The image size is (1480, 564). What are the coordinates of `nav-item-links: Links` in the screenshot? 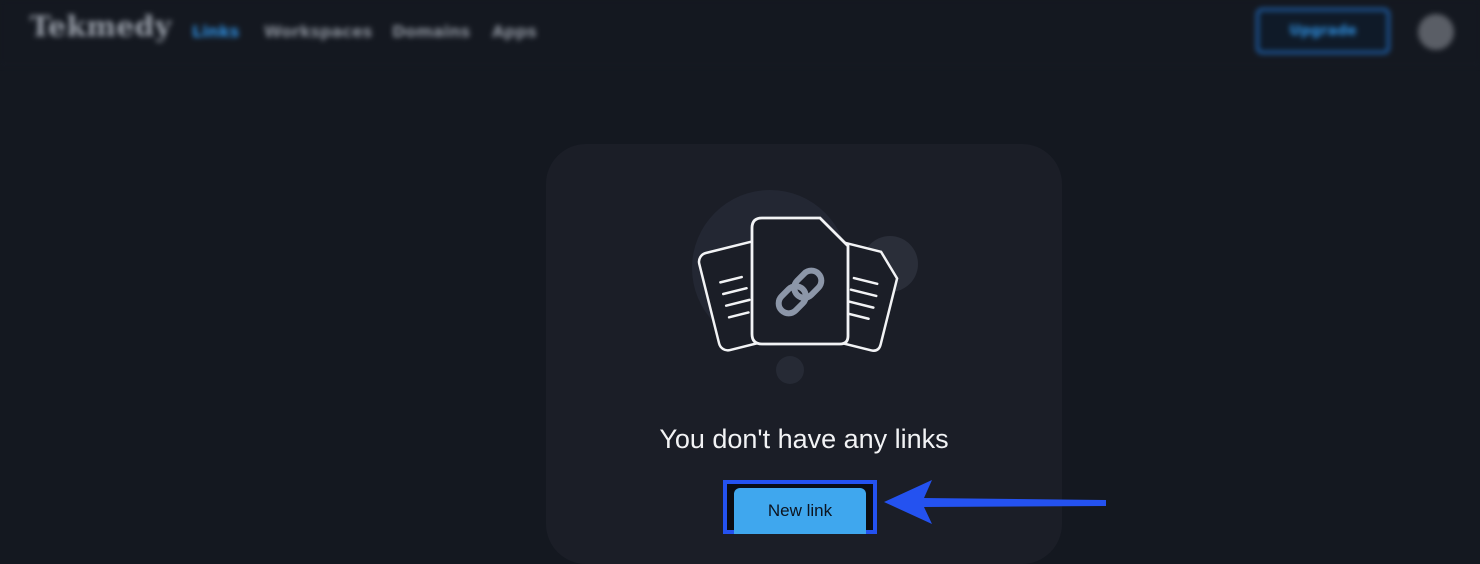 It's located at (215, 31).